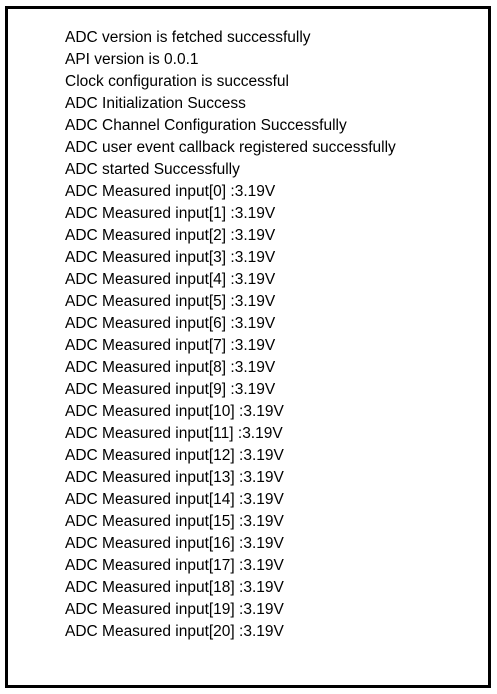  What do you see at coordinates (174, 411) in the screenshot?
I see `console-line: ADC Measured input[10] :3.19V` at bounding box center [174, 411].